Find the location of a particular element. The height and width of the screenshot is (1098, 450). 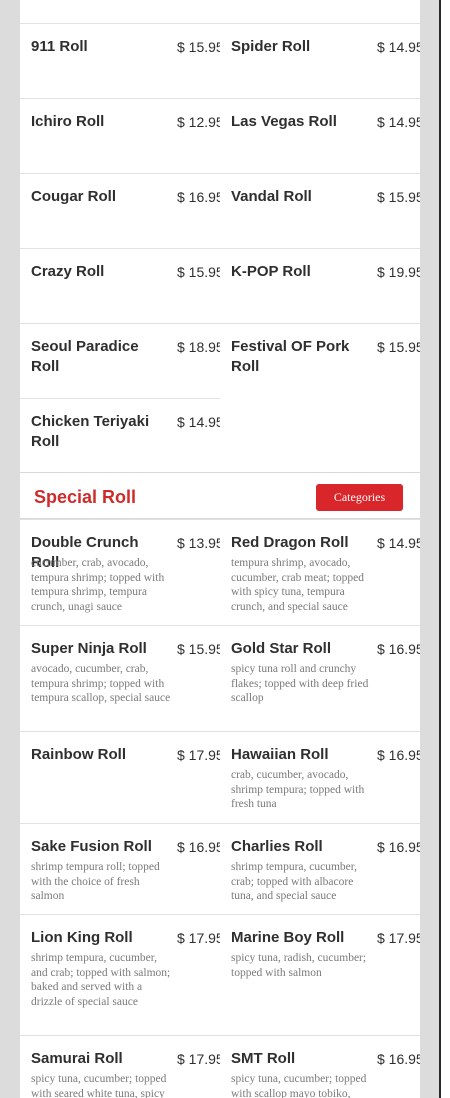

menu-item: Cougar Roll $ 16.95 is located at coordinates (120, 210).